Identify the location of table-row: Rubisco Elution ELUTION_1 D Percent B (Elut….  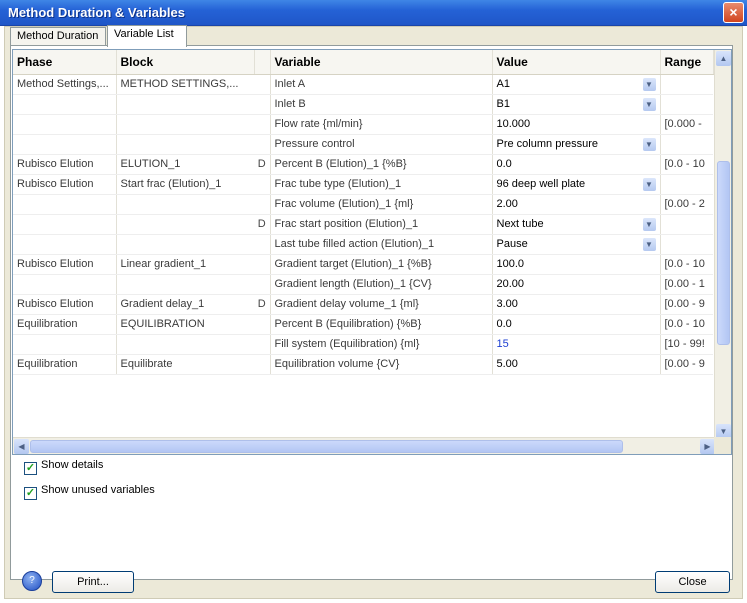
(363, 164).